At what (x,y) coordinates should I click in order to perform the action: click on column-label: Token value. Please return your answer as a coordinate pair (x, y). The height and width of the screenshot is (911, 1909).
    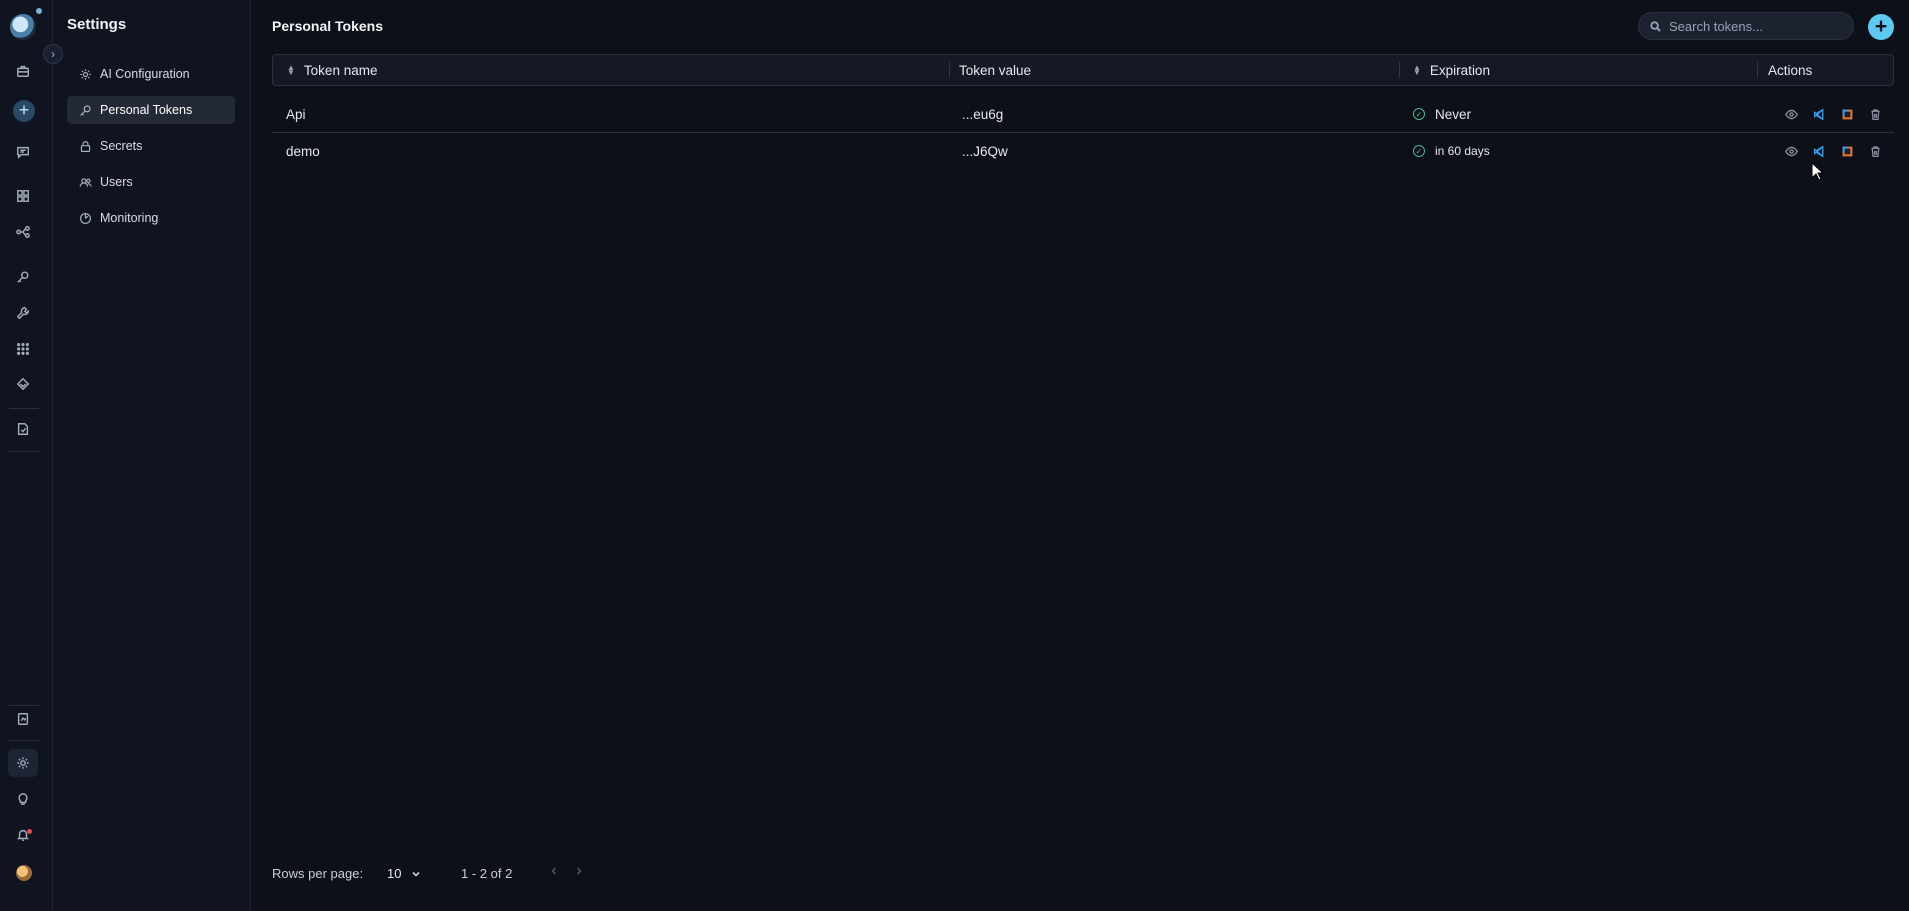
    Looking at the image, I should click on (995, 70).